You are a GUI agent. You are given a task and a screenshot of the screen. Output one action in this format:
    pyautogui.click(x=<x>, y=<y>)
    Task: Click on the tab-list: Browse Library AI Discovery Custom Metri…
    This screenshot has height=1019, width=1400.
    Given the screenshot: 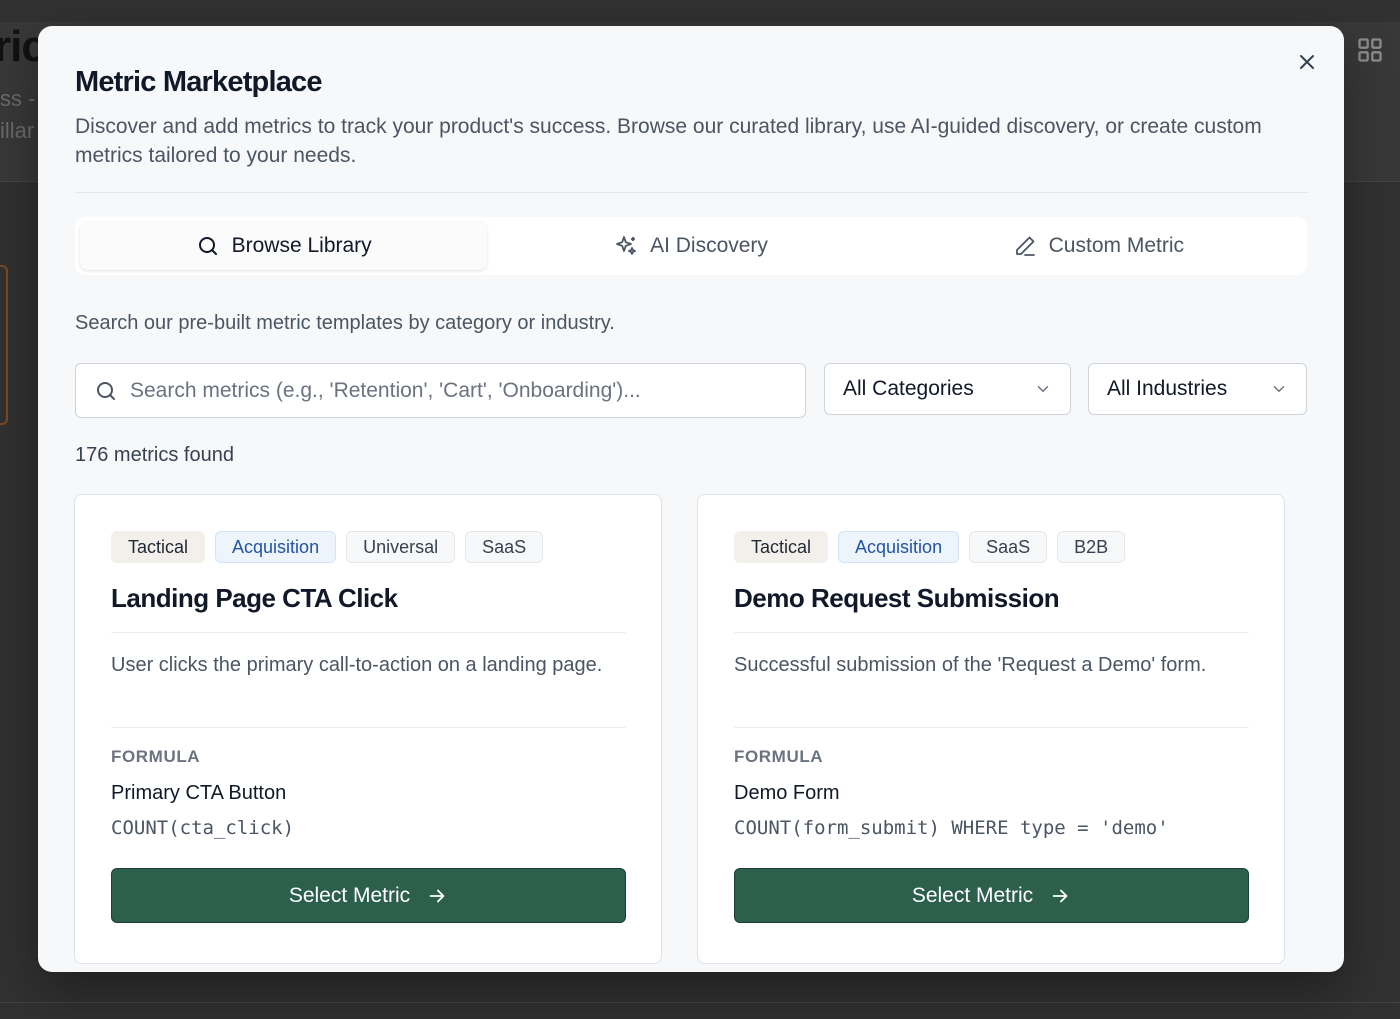 What is the action you would take?
    pyautogui.click(x=691, y=246)
    